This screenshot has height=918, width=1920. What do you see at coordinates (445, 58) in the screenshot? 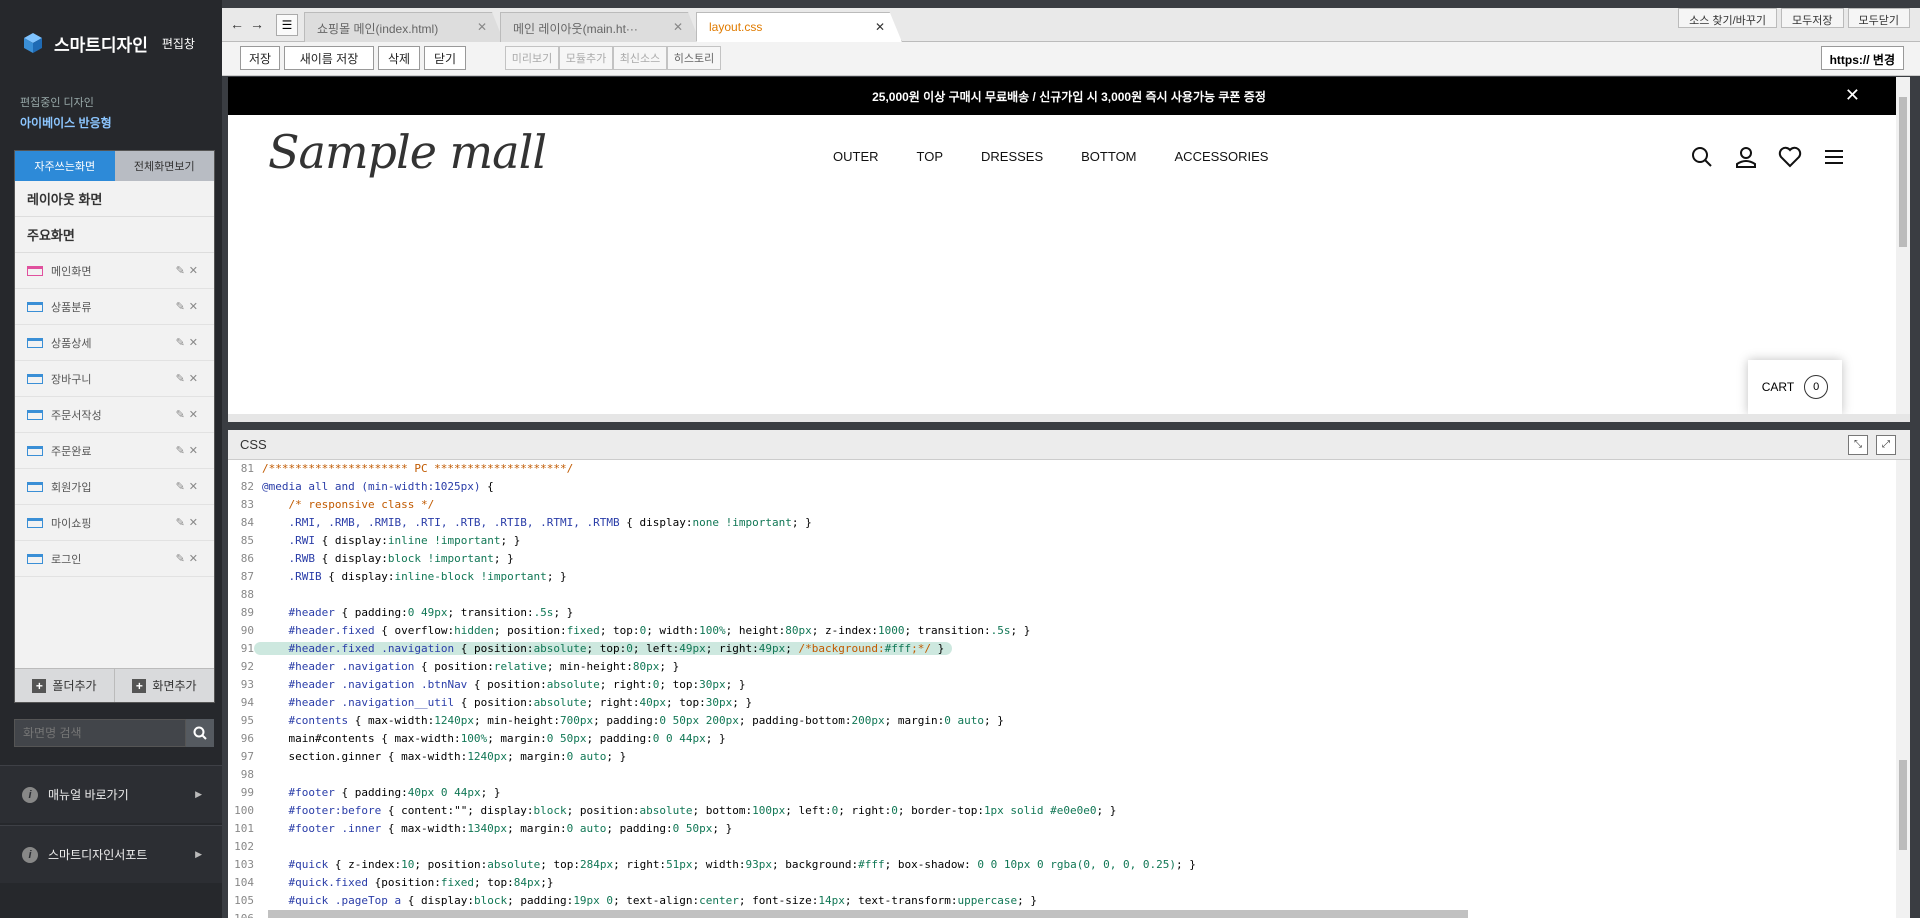
I see `close-button: 닫기` at bounding box center [445, 58].